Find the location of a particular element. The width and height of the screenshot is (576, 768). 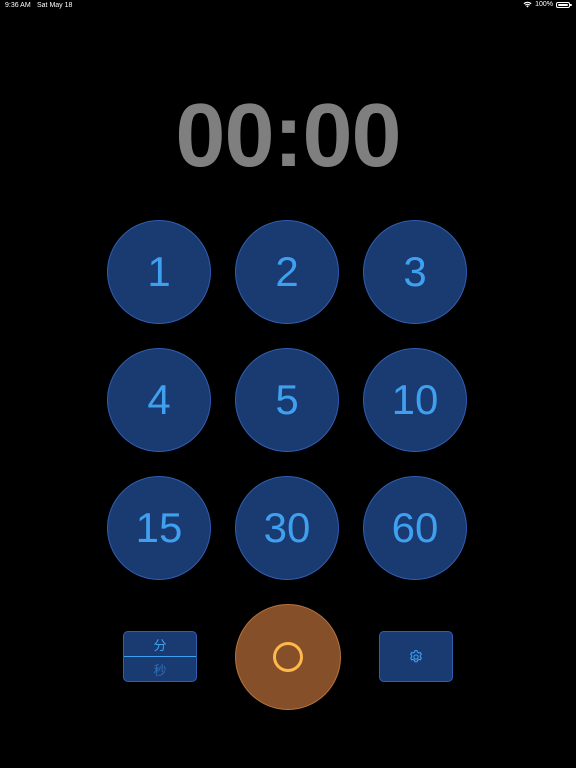

preset-button-2: 2 is located at coordinates (287, 272).